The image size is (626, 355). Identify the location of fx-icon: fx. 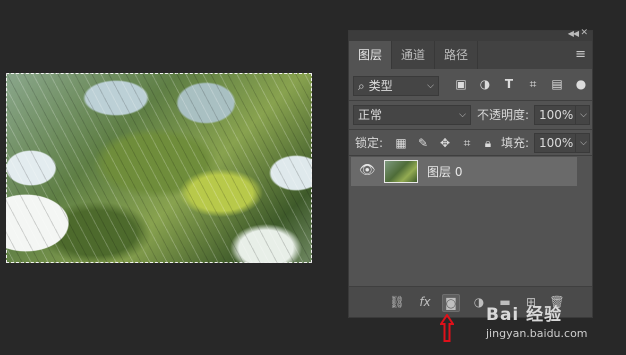
(425, 302).